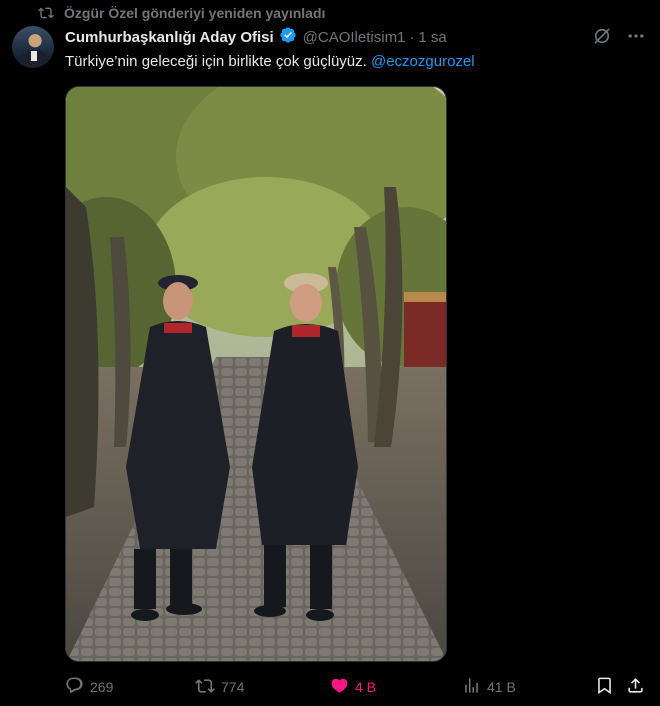 The height and width of the screenshot is (706, 660). I want to click on repost-action-icon, so click(205, 687).